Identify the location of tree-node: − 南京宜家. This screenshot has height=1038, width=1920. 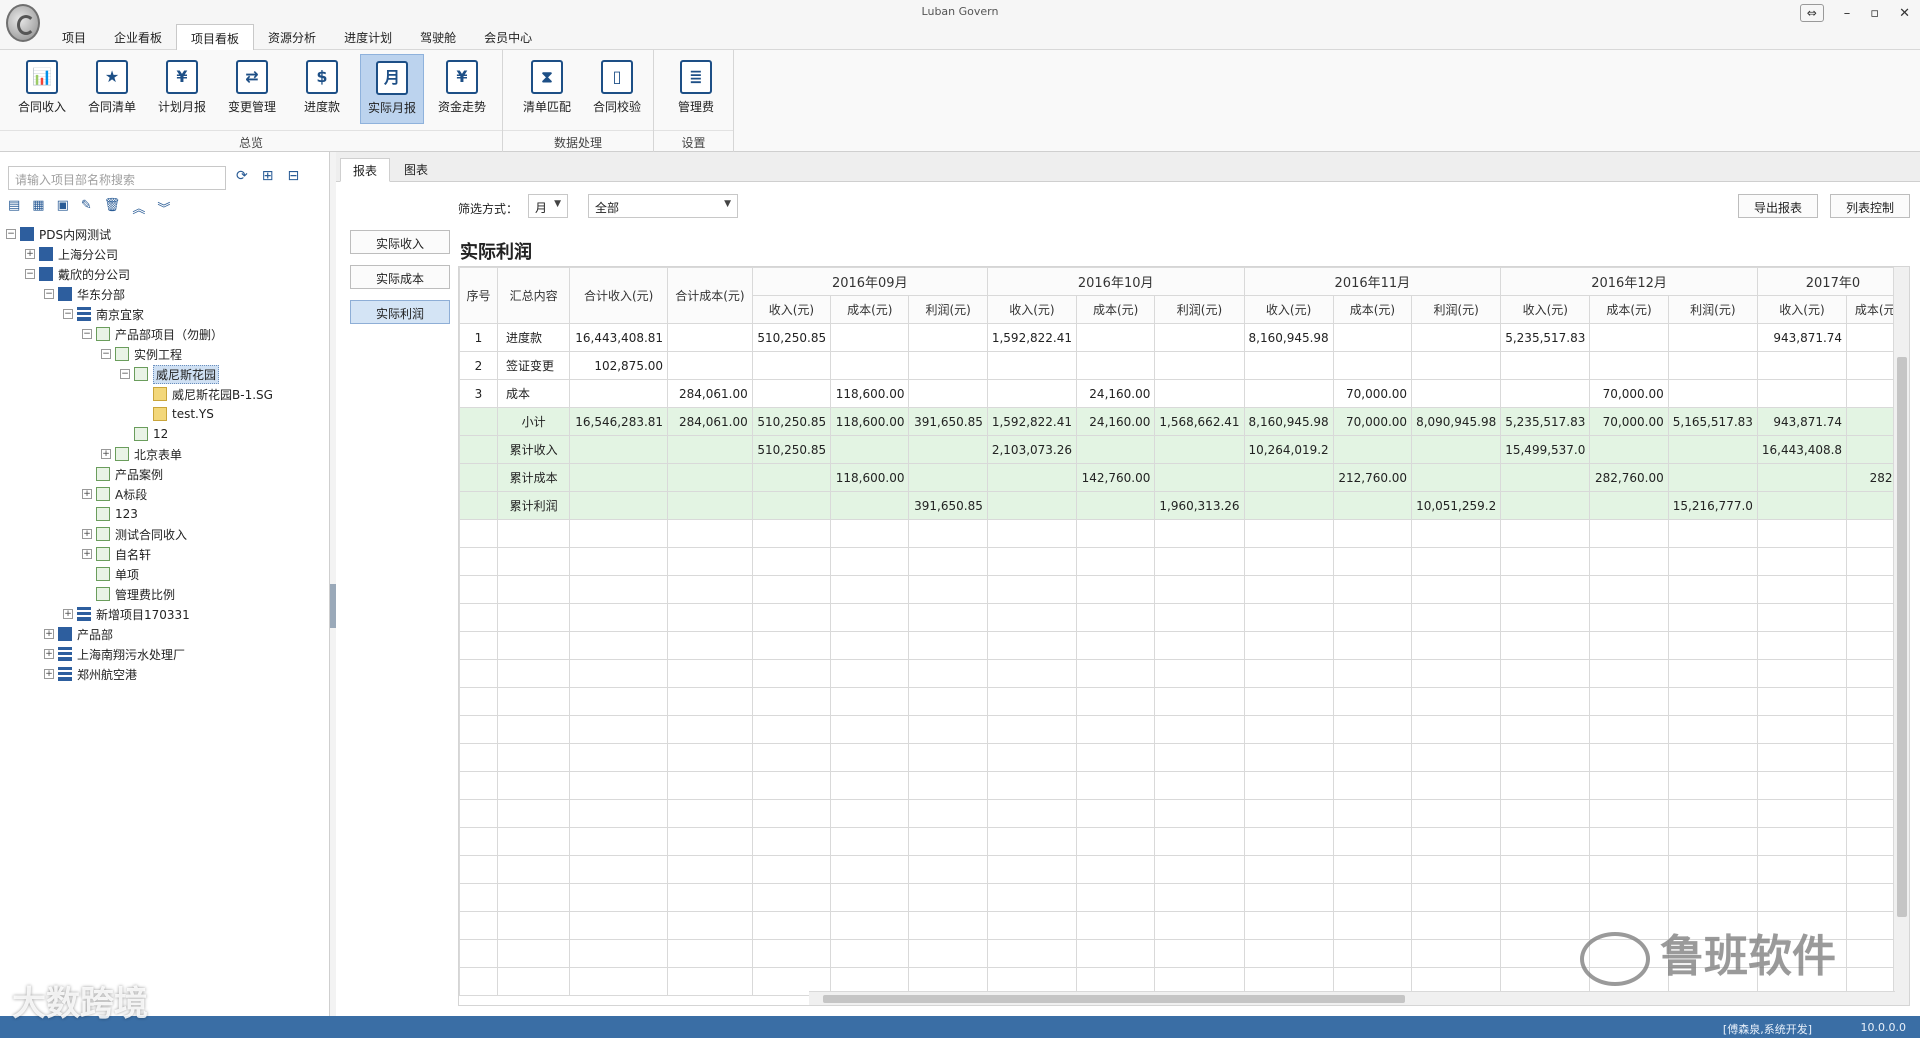
(166, 314).